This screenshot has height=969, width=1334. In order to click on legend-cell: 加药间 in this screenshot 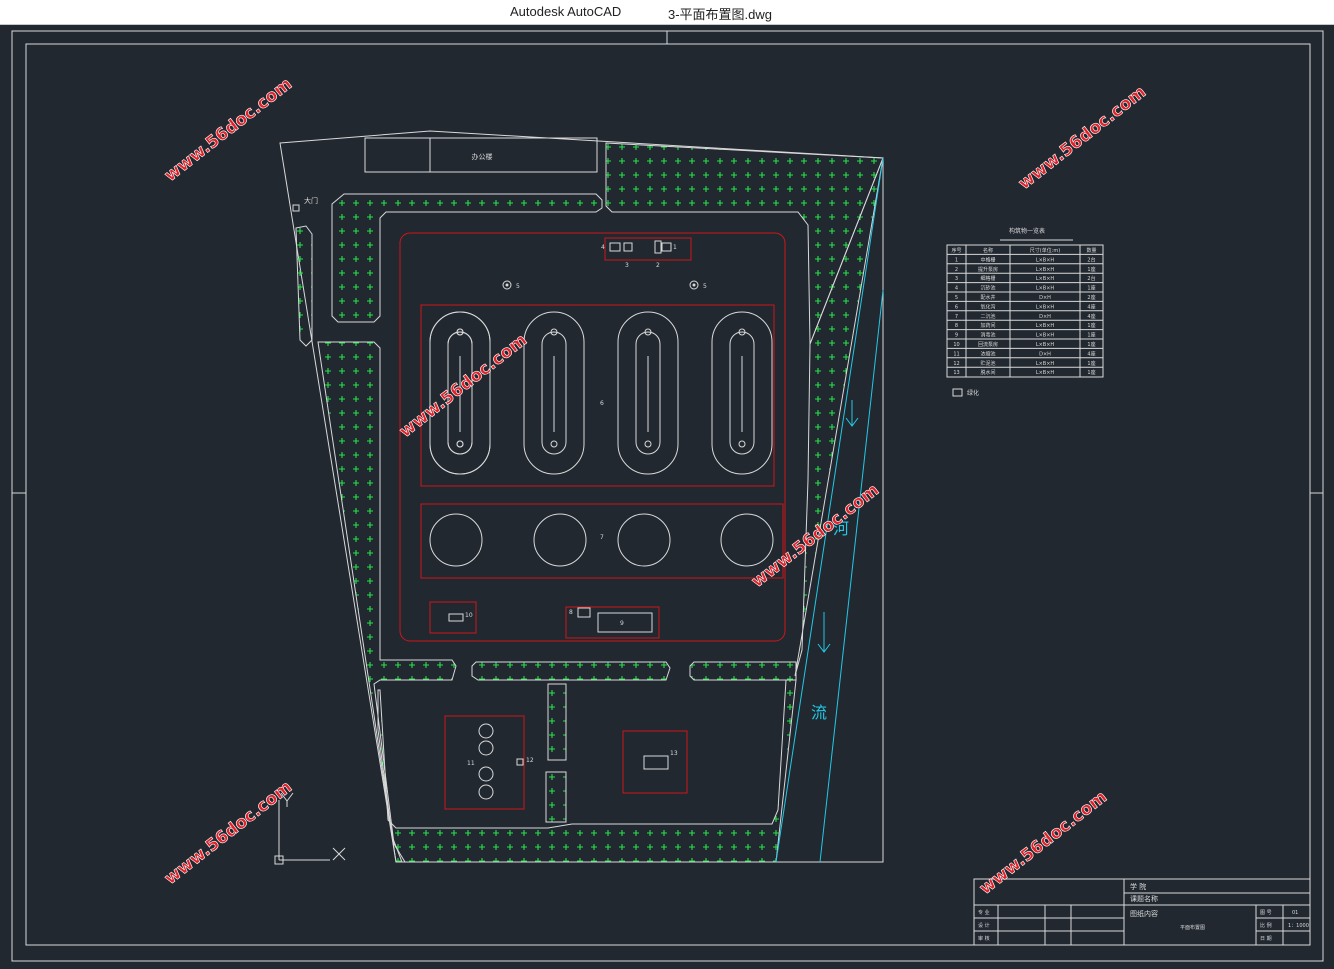, I will do `click(987, 325)`.